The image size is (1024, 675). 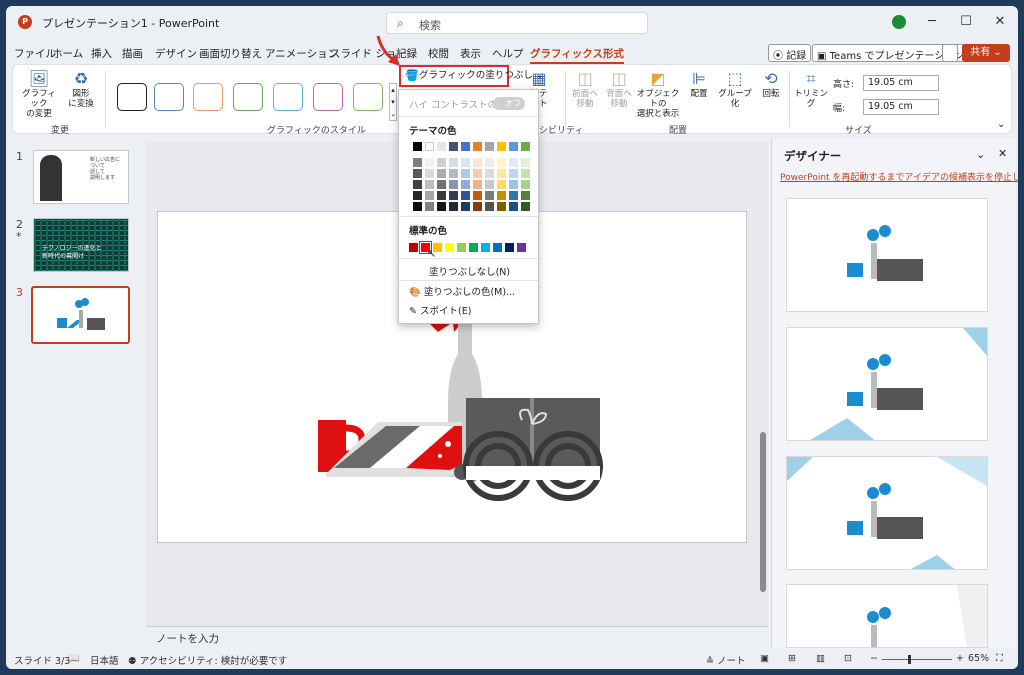 What do you see at coordinates (764, 658) in the screenshot?
I see `normal-view-icon: ▣` at bounding box center [764, 658].